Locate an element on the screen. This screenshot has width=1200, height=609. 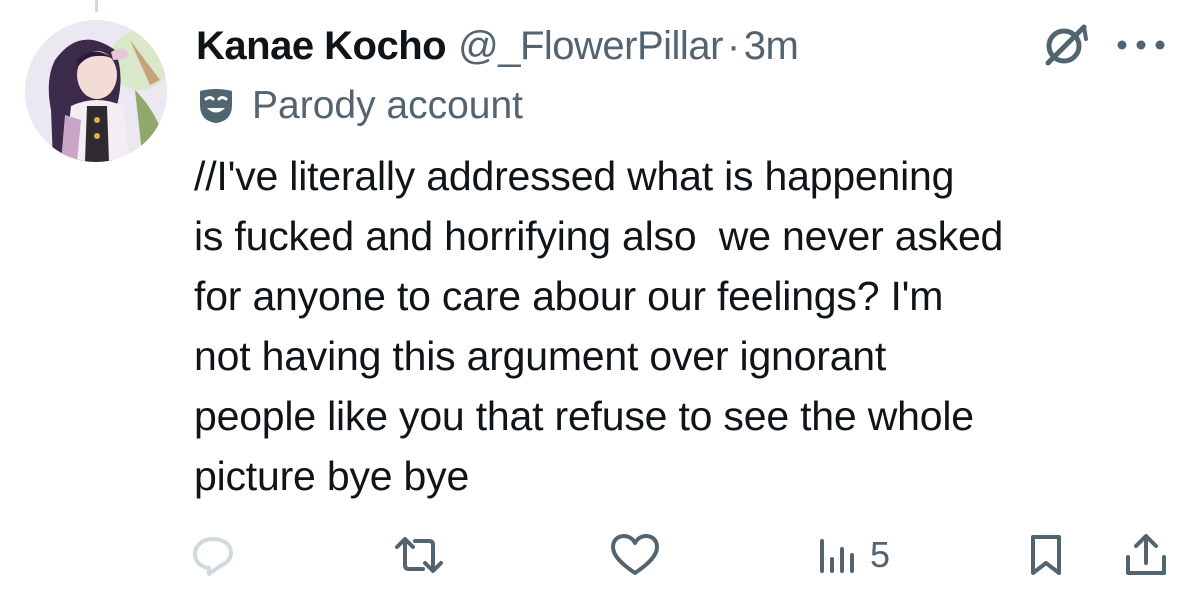
bookmark-button is located at coordinates (1046, 555).